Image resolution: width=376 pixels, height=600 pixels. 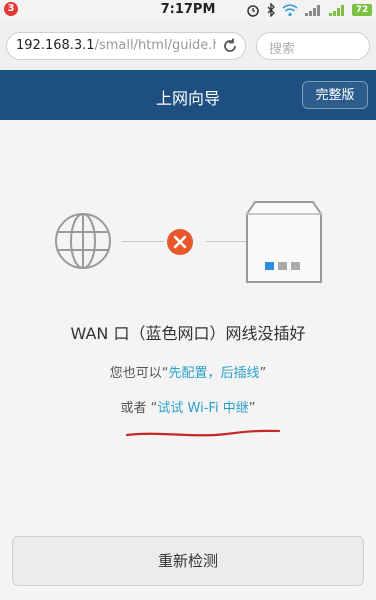 I want to click on full-version-button: 完整版, so click(x=335, y=95).